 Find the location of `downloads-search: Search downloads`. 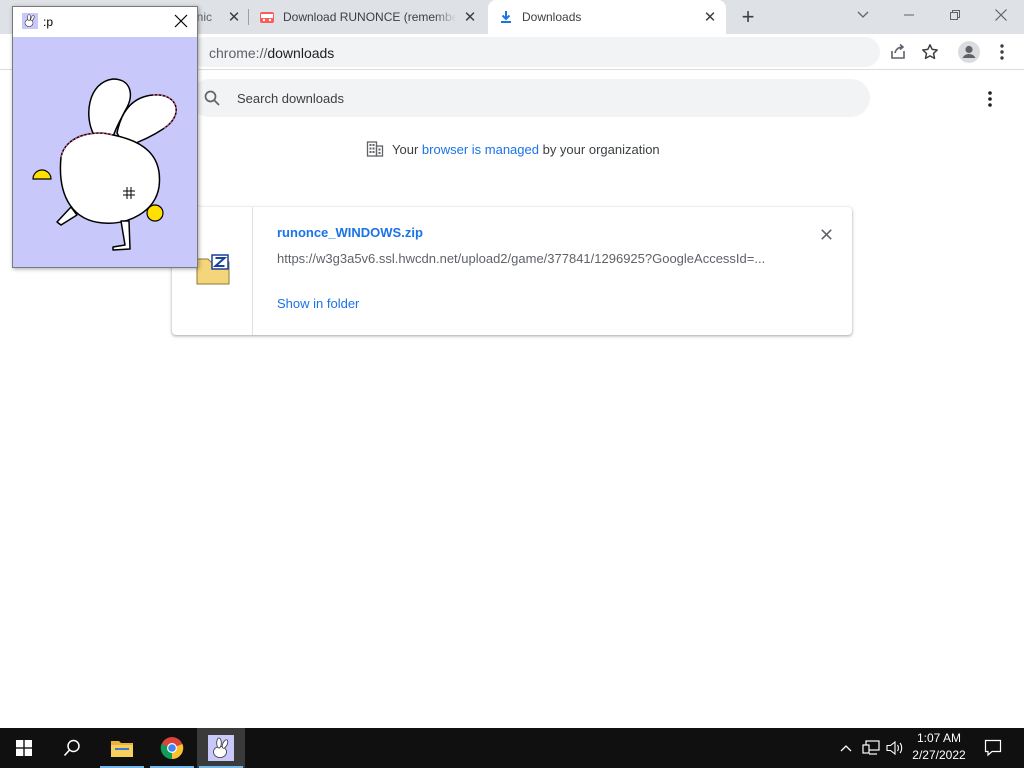

downloads-search: Search downloads is located at coordinates (530, 98).